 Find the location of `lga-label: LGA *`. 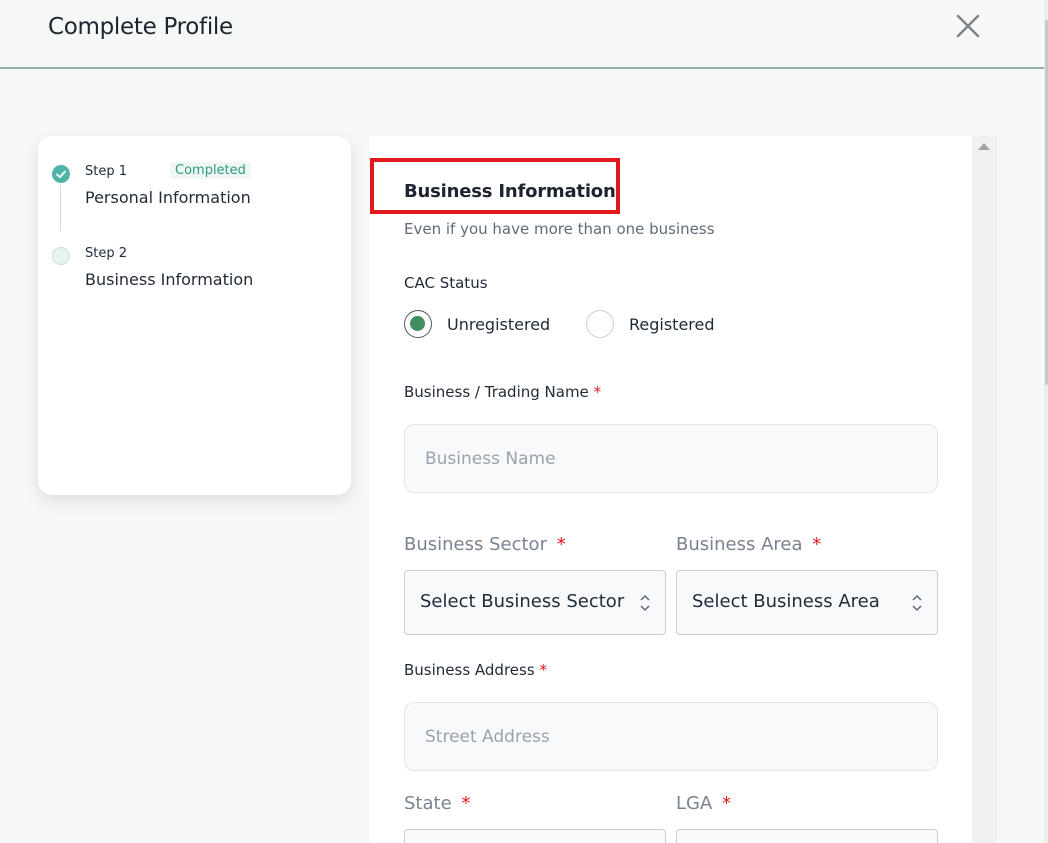

lga-label: LGA * is located at coordinates (703, 803).